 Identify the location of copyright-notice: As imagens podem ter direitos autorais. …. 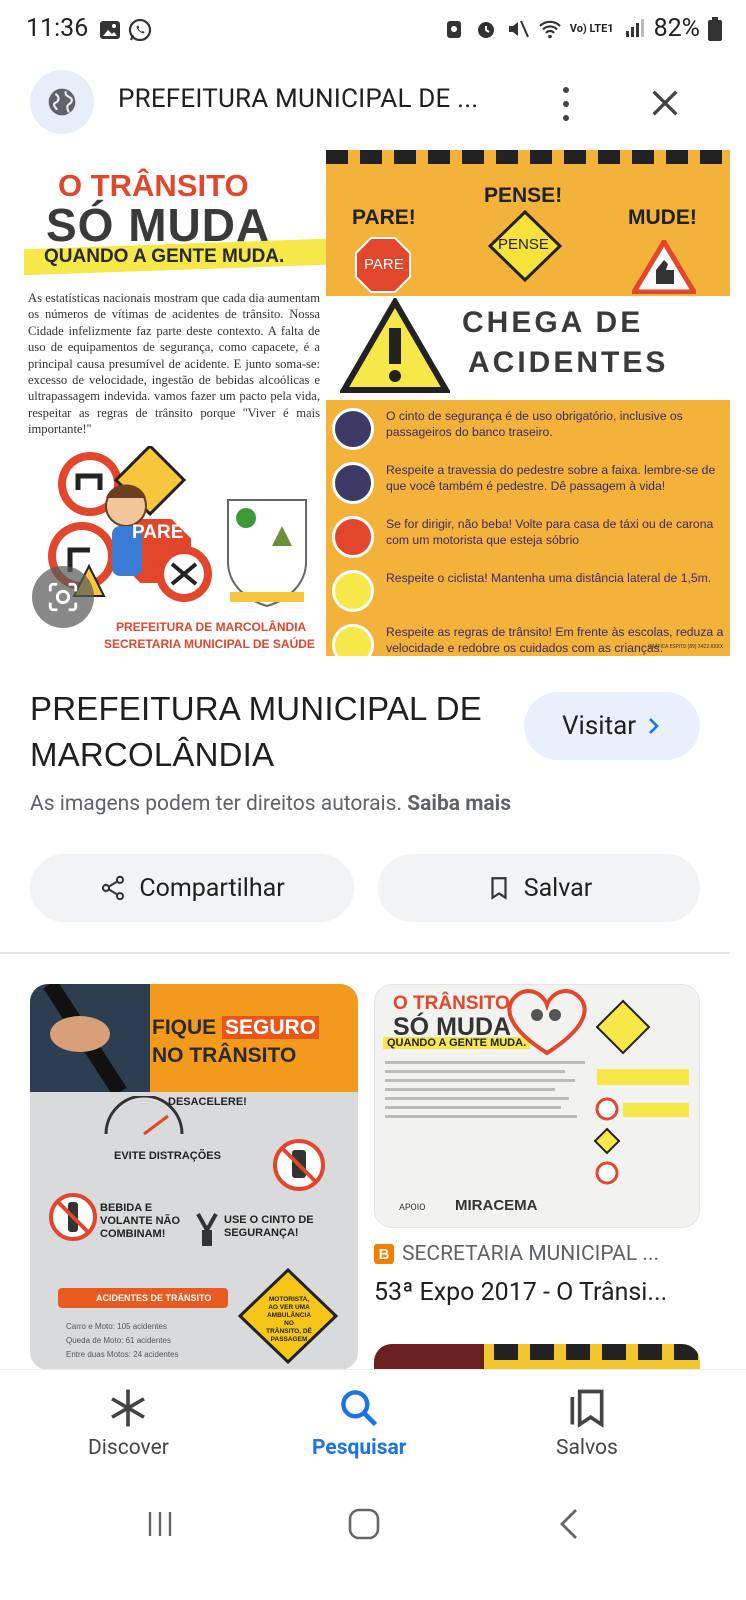
(271, 804).